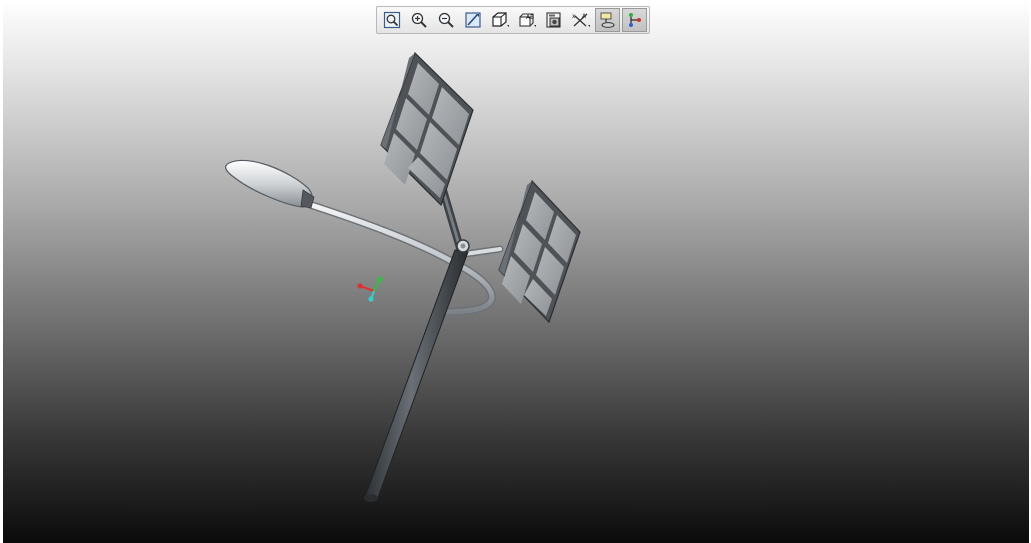  I want to click on solar-panel-upper, so click(427, 129).